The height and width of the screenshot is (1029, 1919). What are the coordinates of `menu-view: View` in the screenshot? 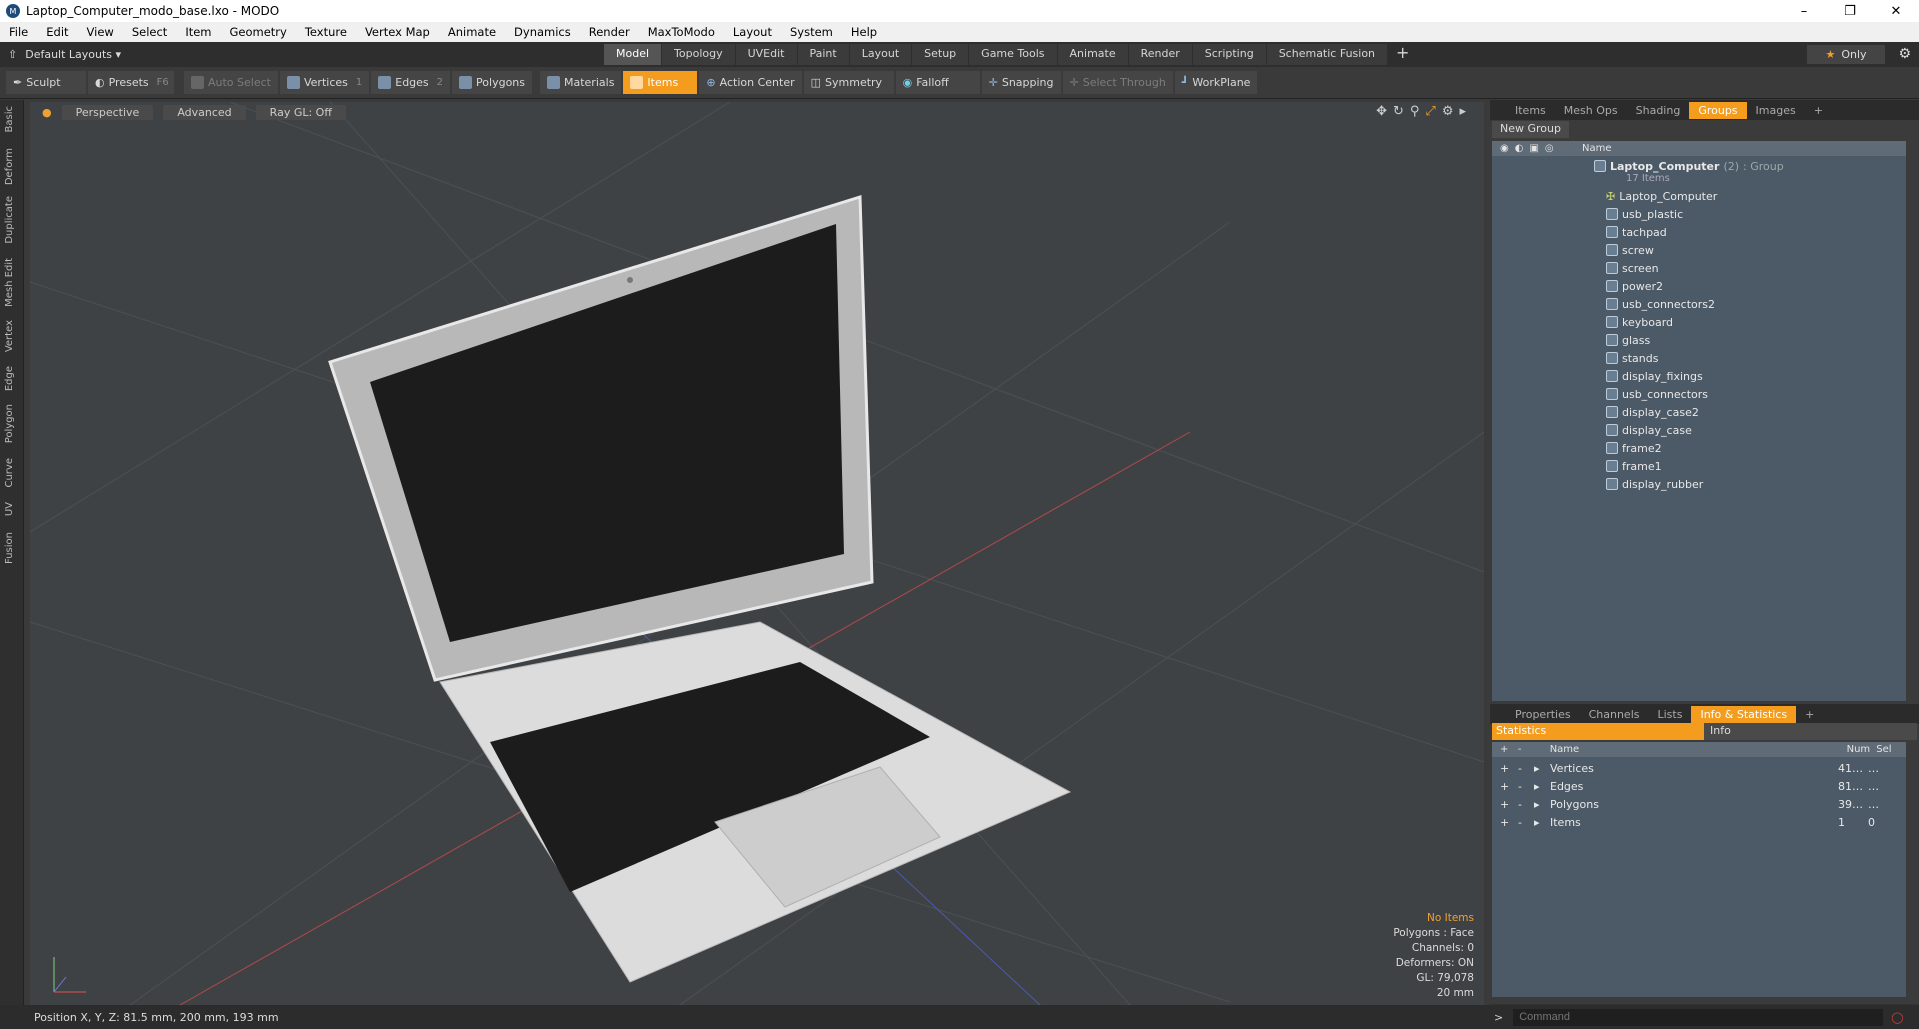 It's located at (100, 32).